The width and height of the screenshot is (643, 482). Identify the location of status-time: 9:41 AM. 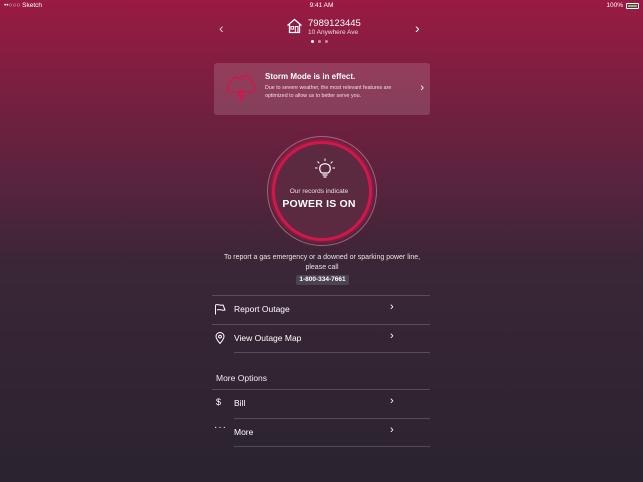
(321, 5).